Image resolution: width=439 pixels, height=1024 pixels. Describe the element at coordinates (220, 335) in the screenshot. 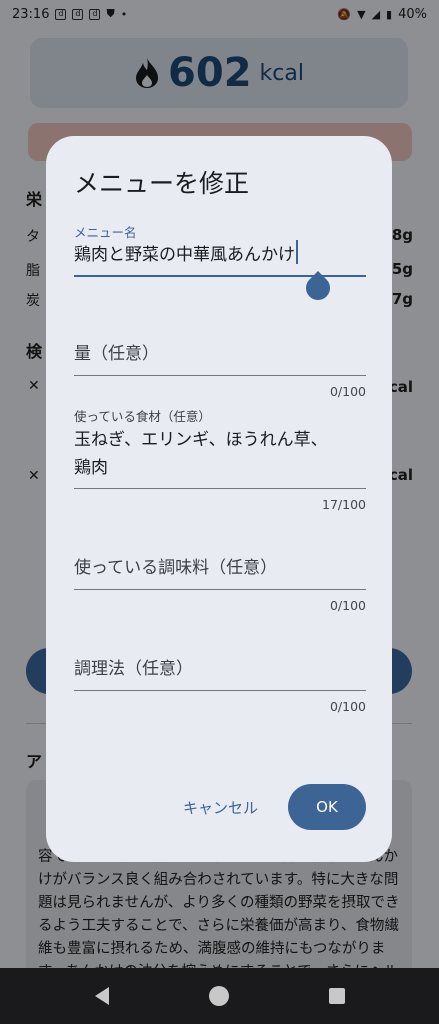

I see `amount-input: 量（任意）` at that location.